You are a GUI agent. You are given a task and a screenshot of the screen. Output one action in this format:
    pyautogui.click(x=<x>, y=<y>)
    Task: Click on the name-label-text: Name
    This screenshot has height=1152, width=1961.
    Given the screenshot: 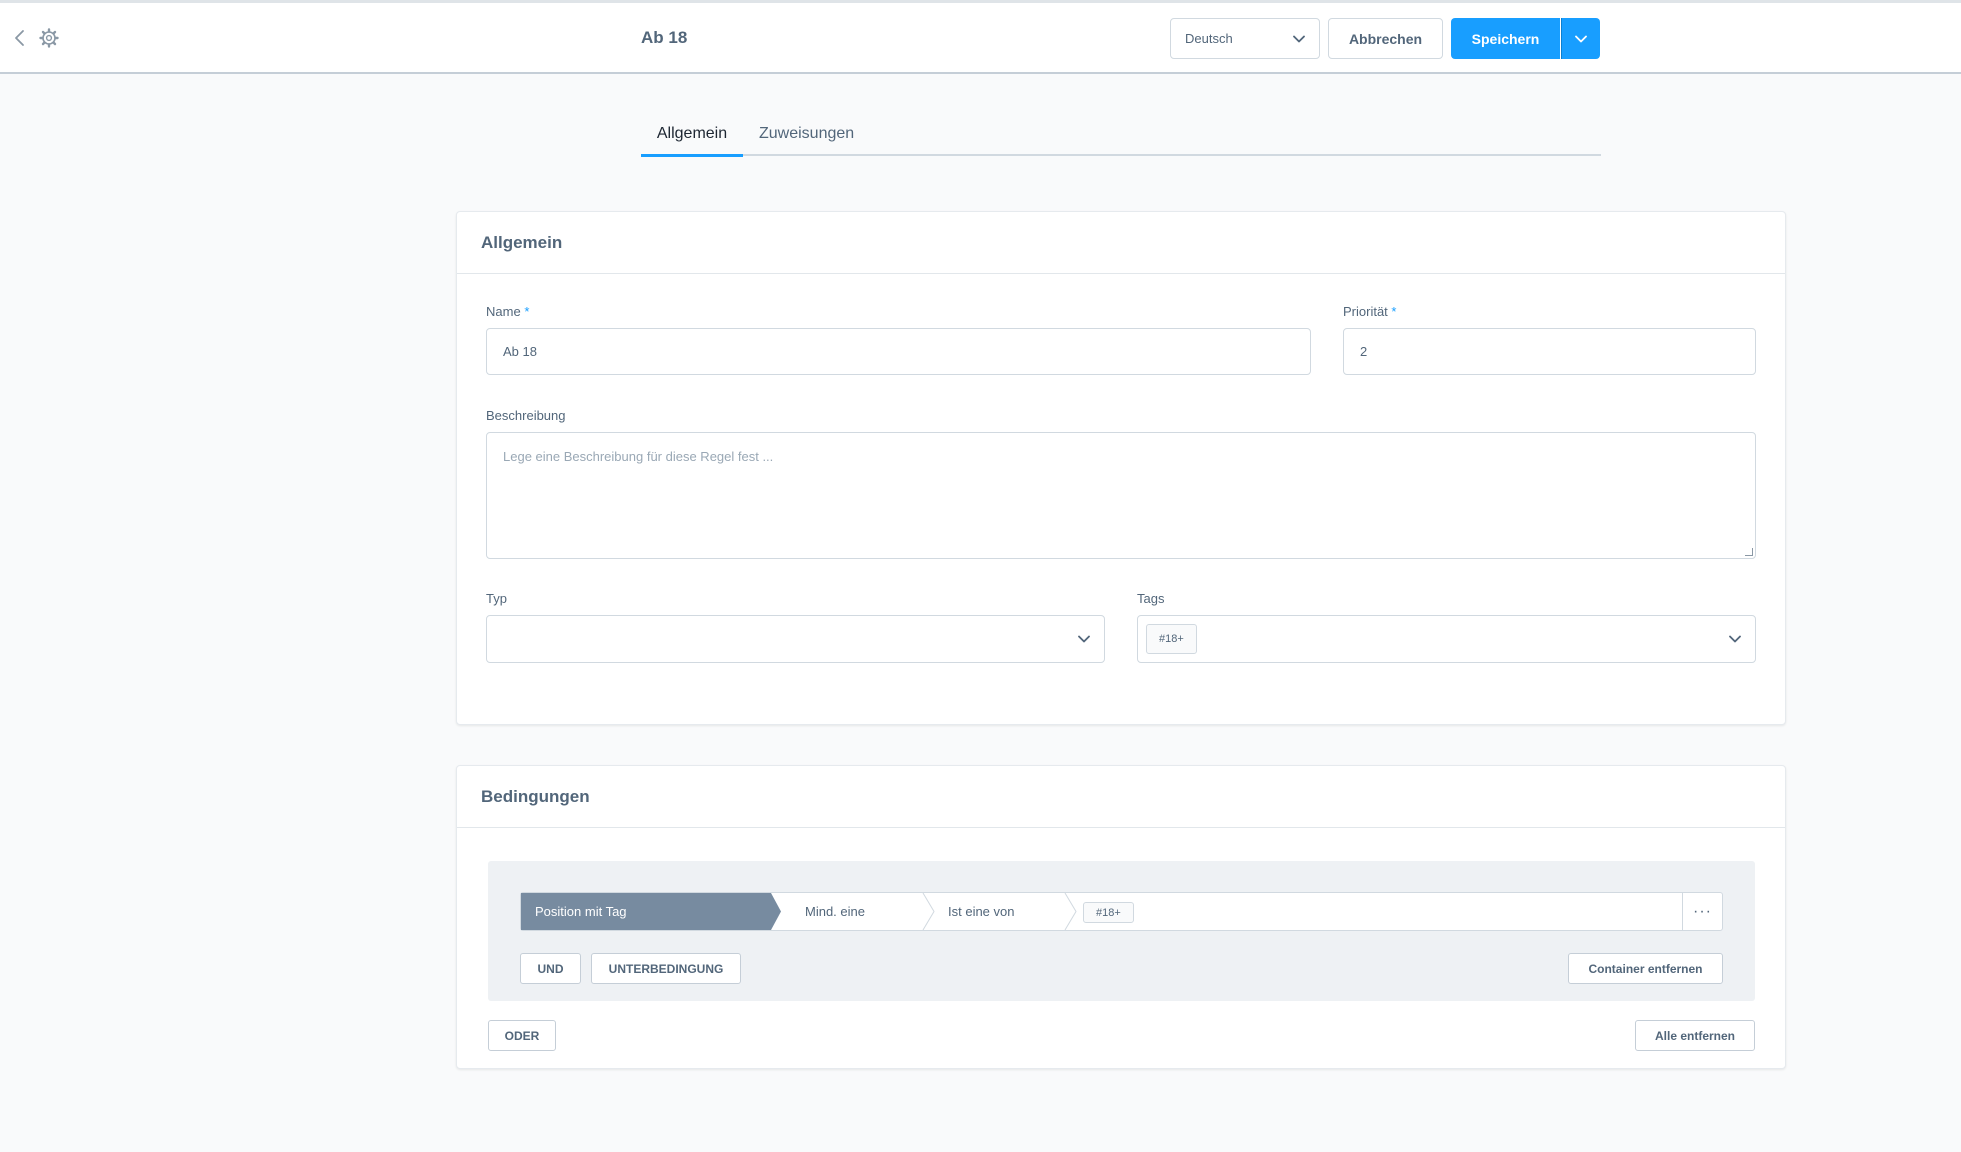 What is the action you would take?
    pyautogui.click(x=503, y=311)
    